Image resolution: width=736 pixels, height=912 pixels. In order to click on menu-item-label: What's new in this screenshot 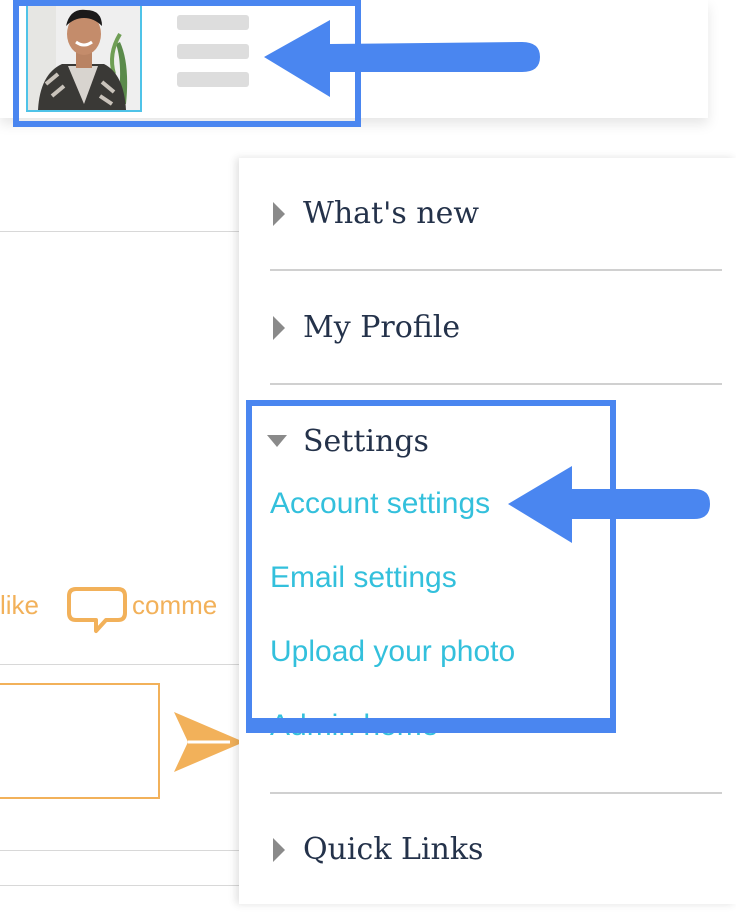, I will do `click(391, 213)`.